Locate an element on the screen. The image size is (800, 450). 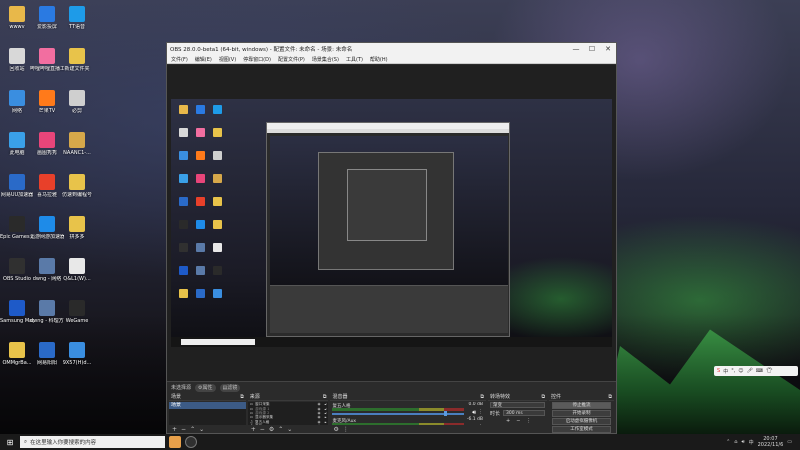
desktop-icon: WeGame is located at coordinates (77, 312).